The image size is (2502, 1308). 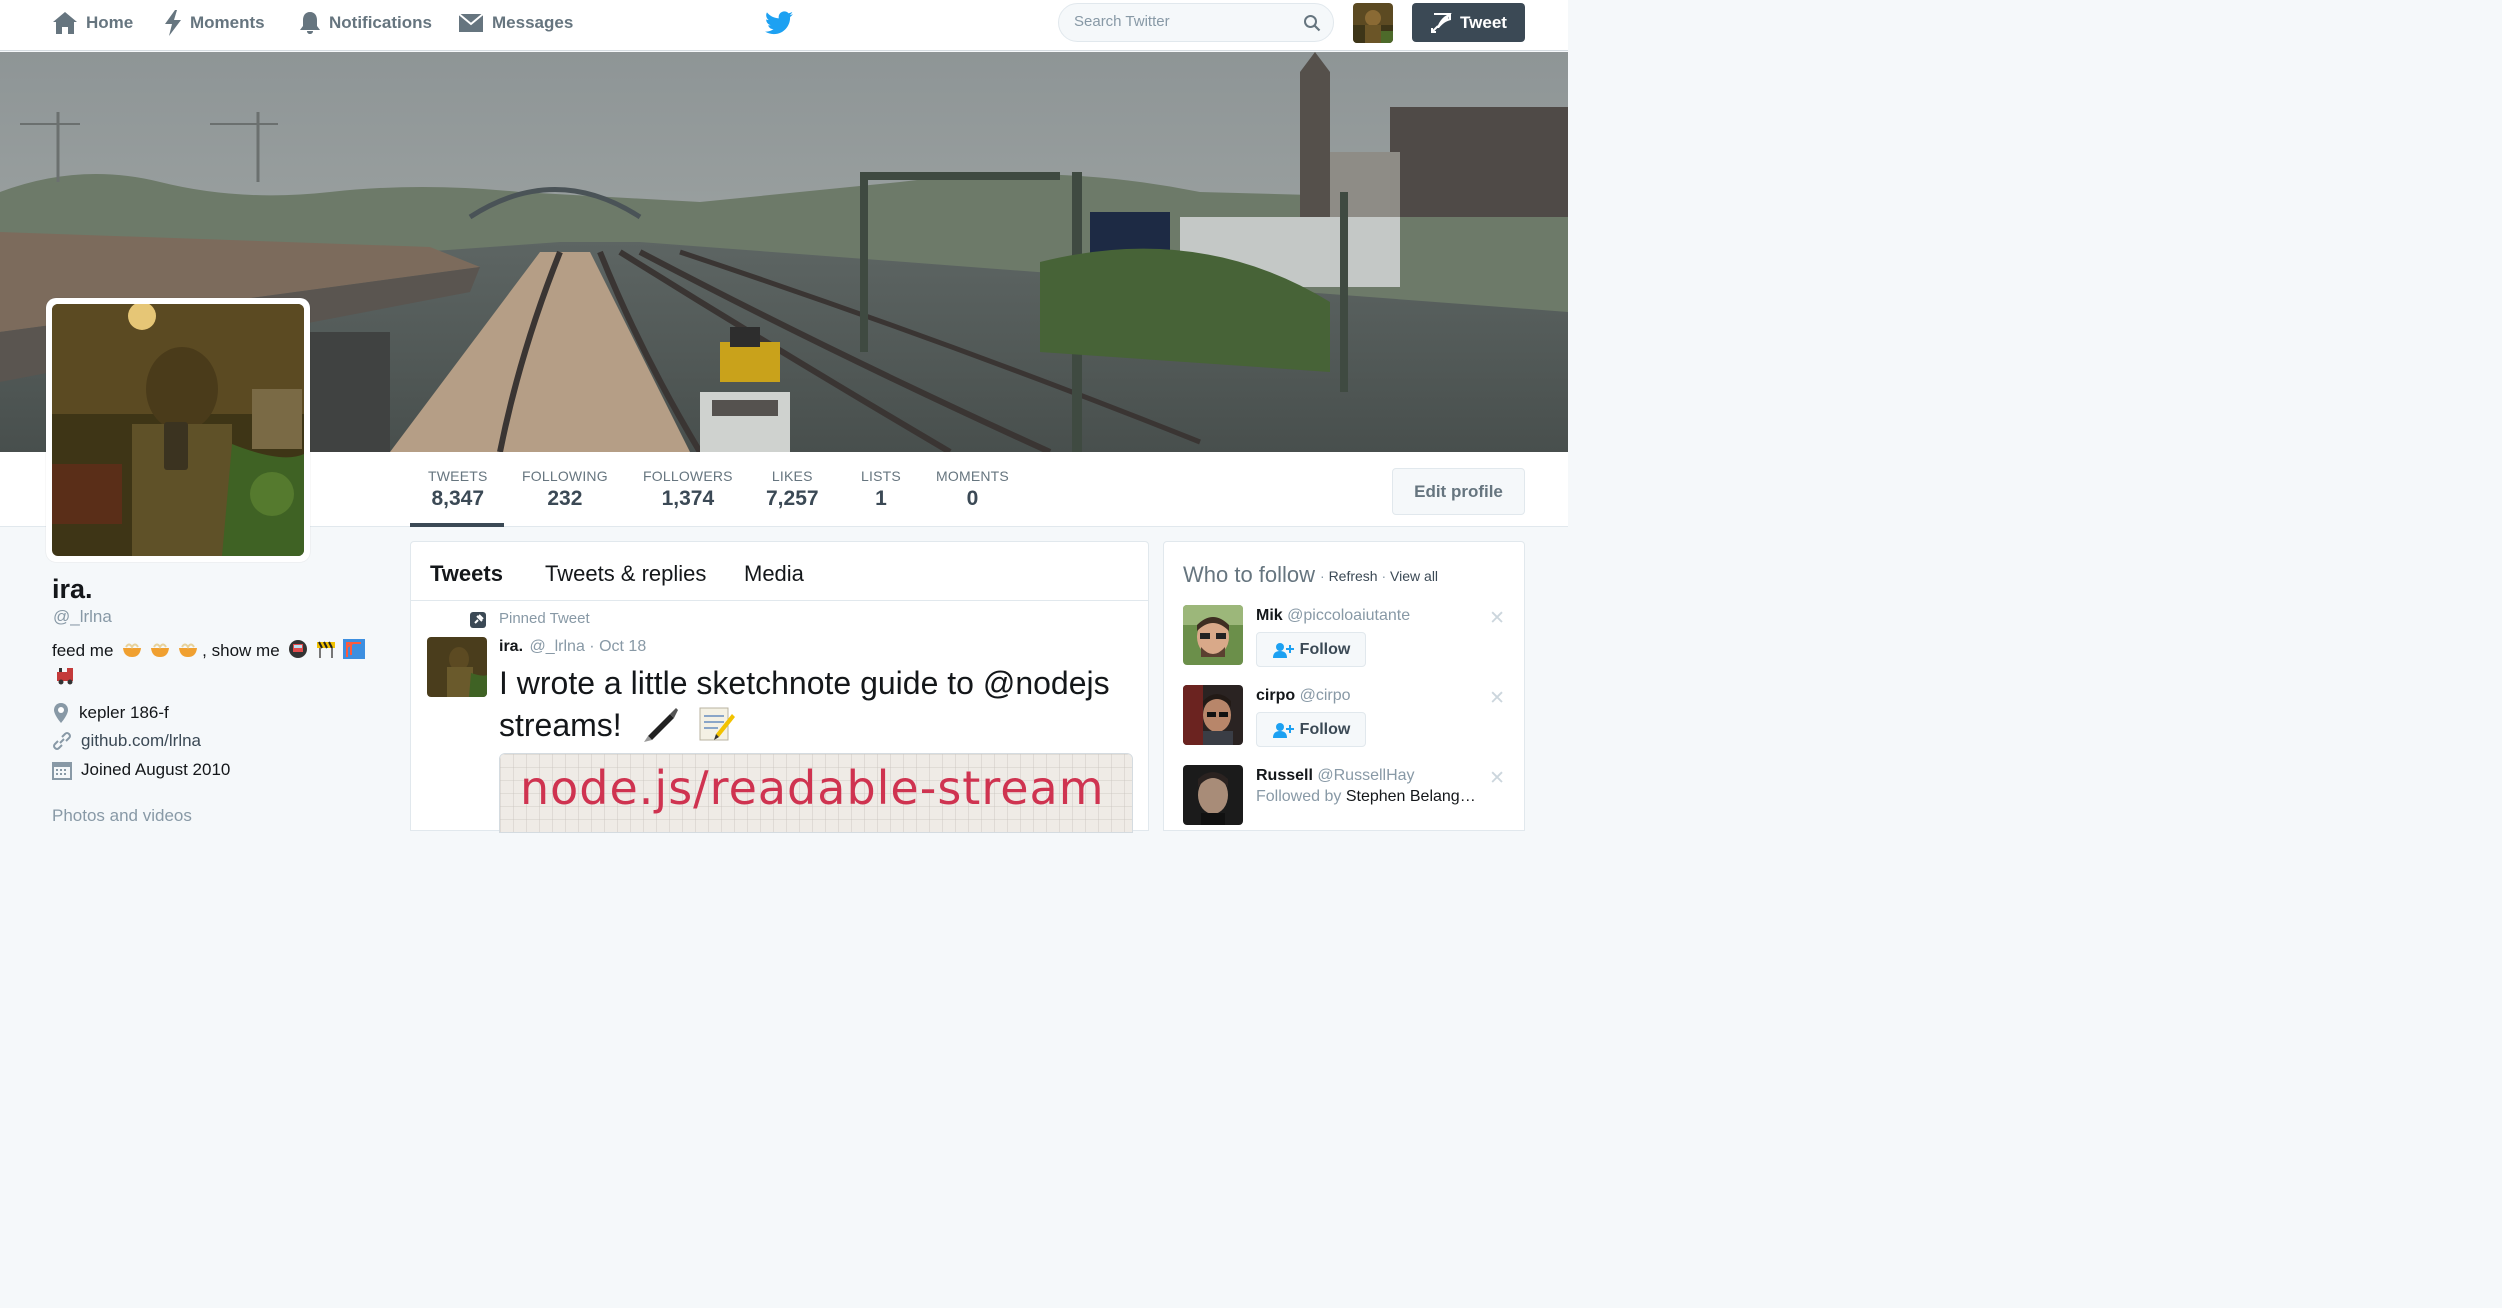 I want to click on search-box, so click(x=1196, y=22).